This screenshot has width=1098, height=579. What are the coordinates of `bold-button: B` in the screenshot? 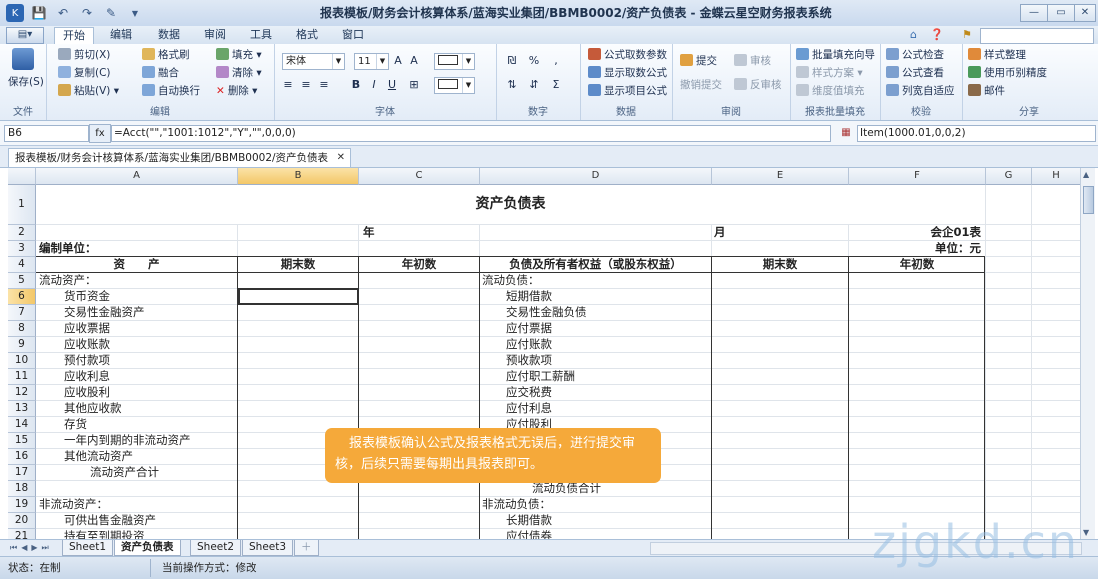 It's located at (356, 84).